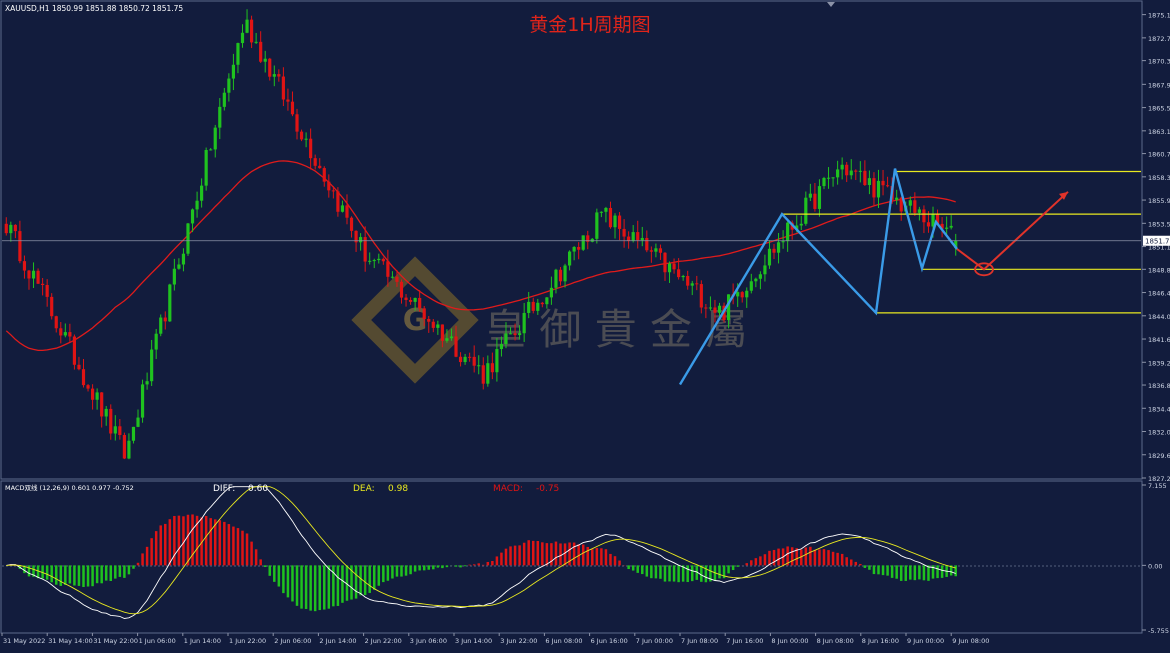 The height and width of the screenshot is (653, 1170). What do you see at coordinates (70, 641) in the screenshot?
I see `time-tick-label: 31 May 14:00` at bounding box center [70, 641].